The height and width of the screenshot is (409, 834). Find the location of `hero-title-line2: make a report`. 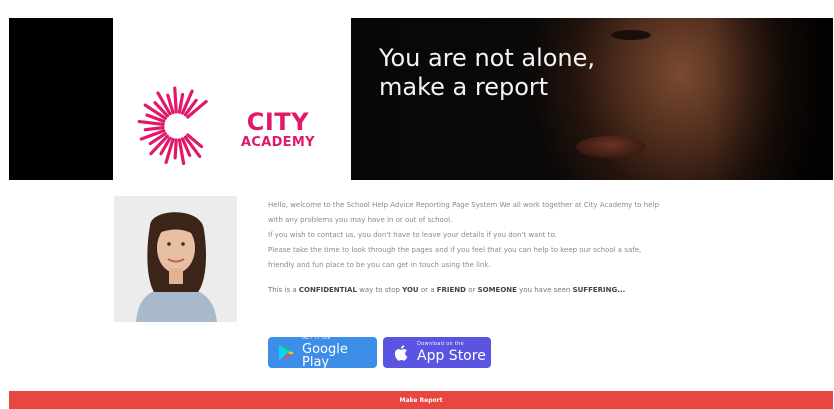

hero-title-line2: make a report is located at coordinates (464, 87).